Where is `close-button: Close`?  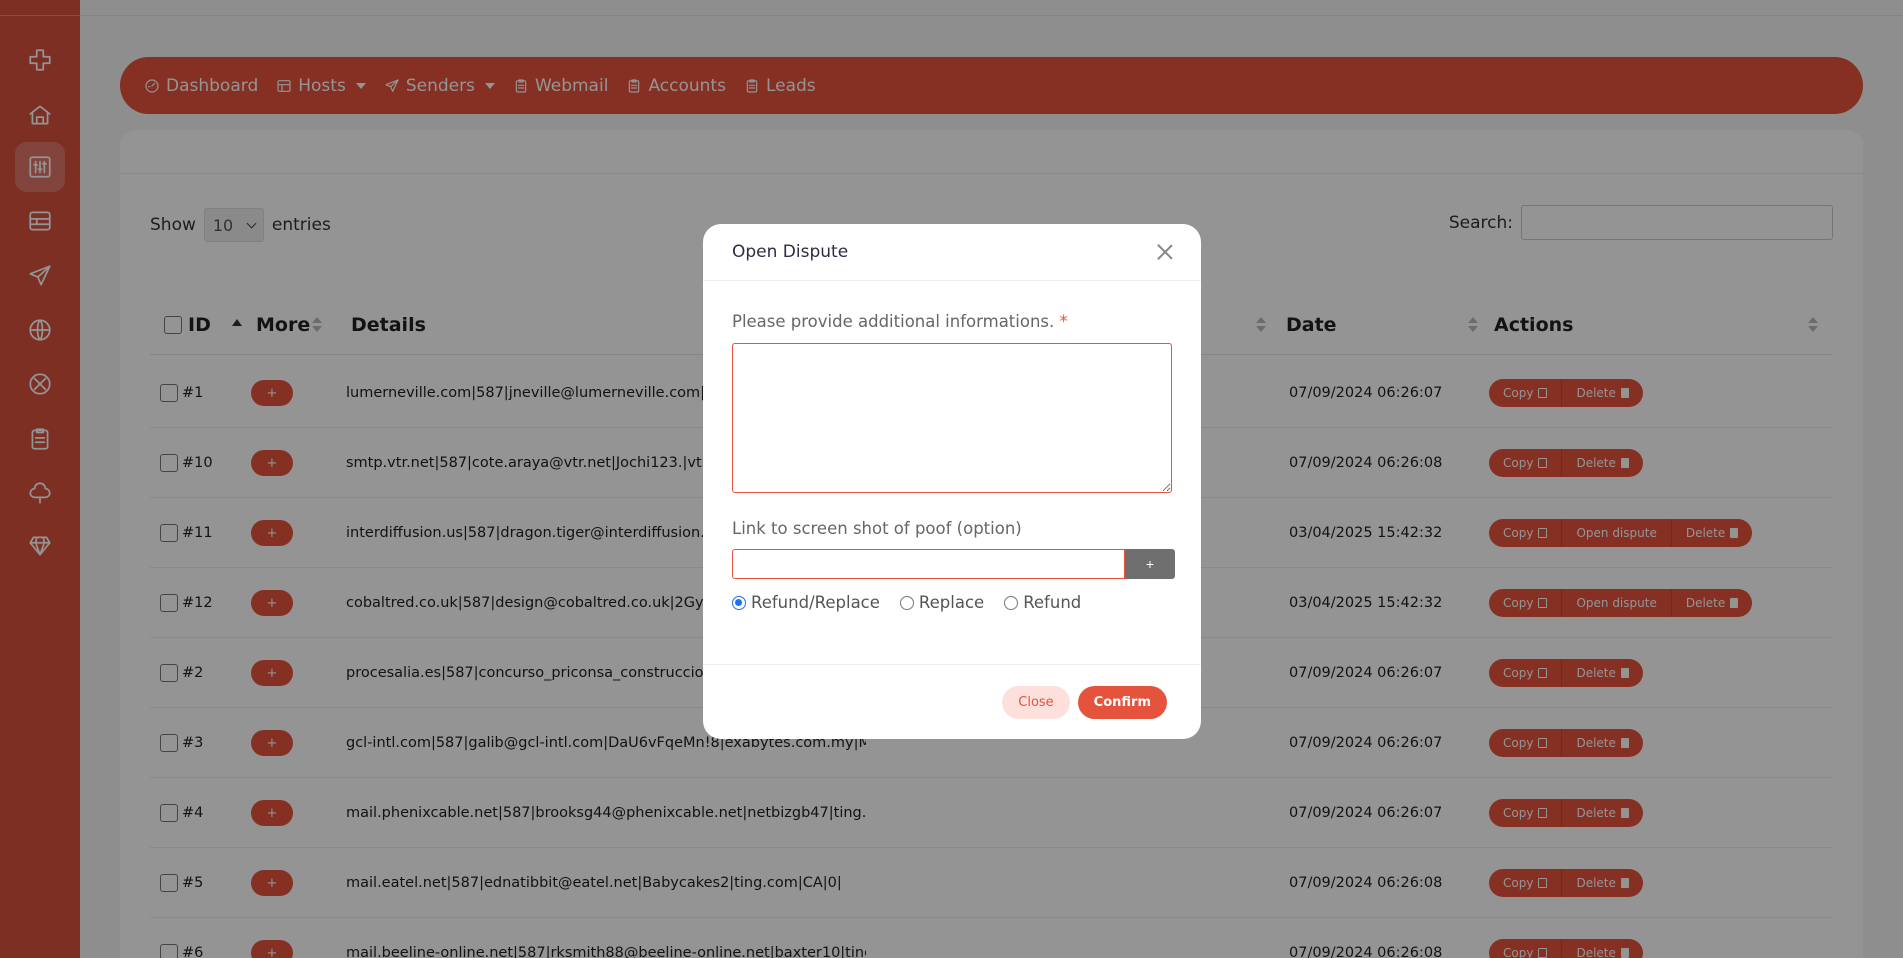
close-button: Close is located at coordinates (1036, 702).